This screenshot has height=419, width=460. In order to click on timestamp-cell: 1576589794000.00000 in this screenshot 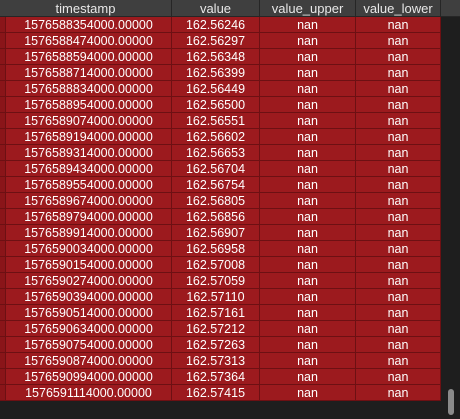, I will do `click(89, 217)`.